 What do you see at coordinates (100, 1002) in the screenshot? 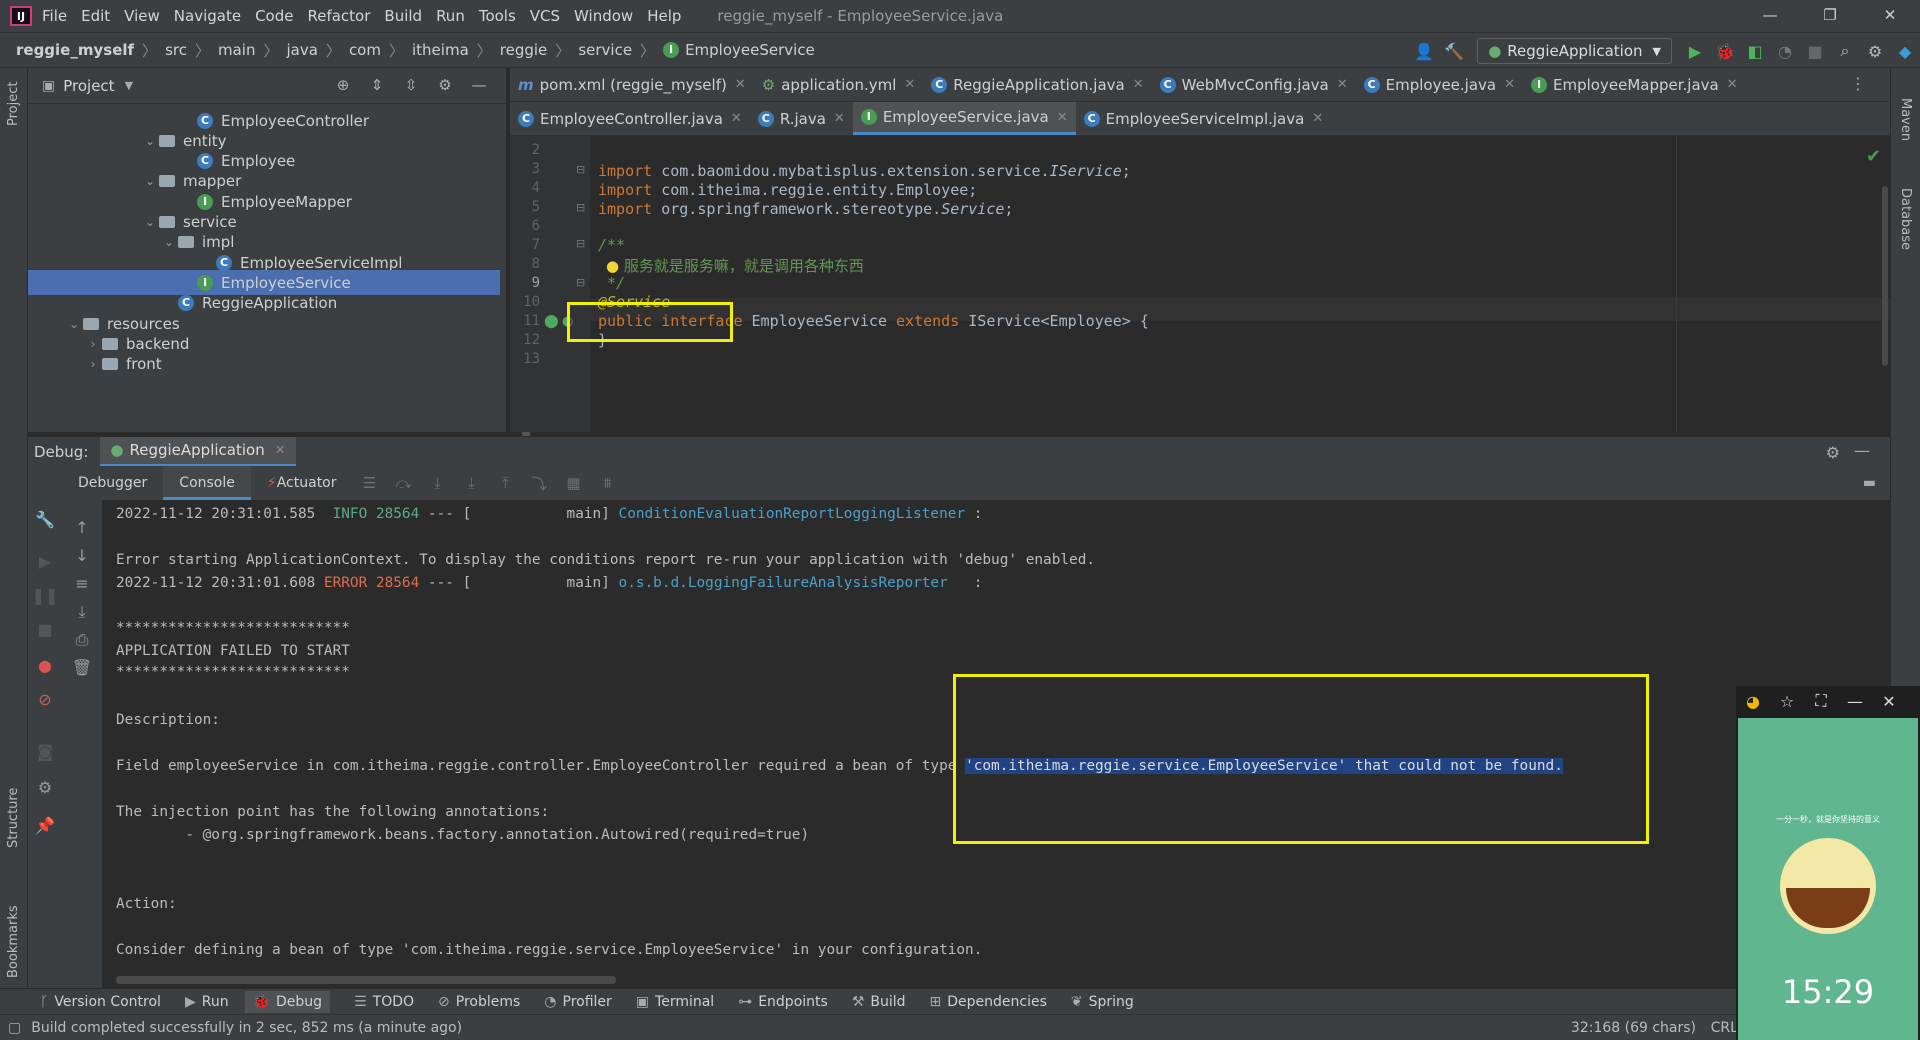
I see `tool-version-control: ᚴ Version Control` at bounding box center [100, 1002].